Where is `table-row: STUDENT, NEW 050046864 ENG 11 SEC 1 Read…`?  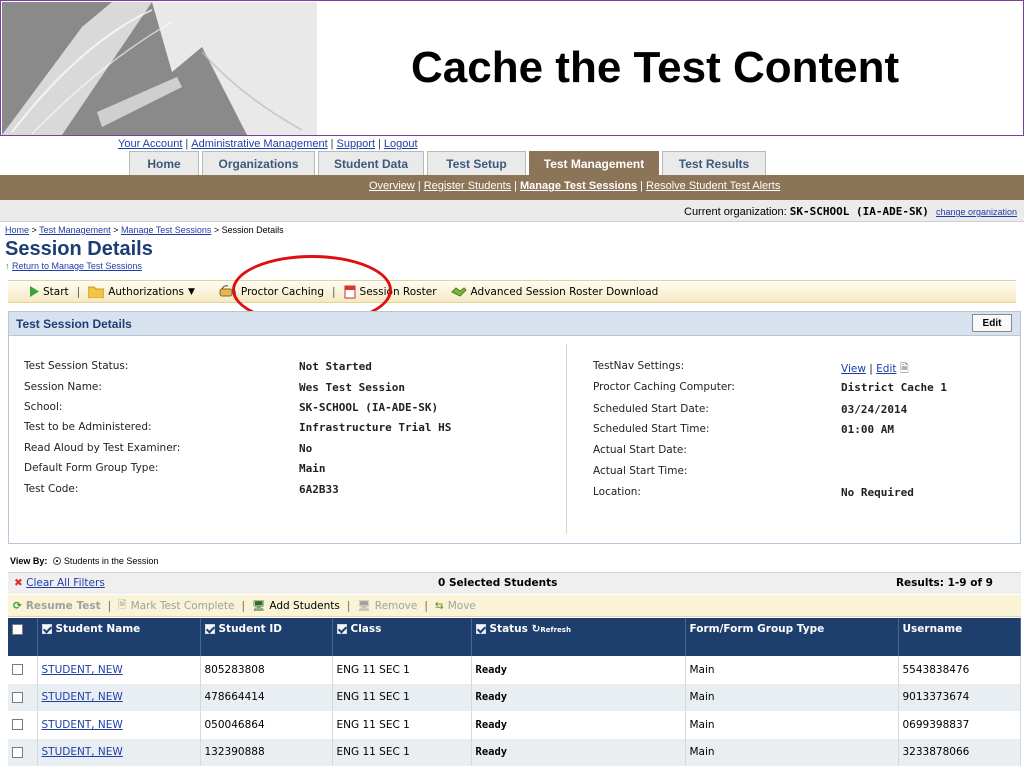
table-row: STUDENT, NEW 050046864 ENG 11 SEC 1 Read… is located at coordinates (514, 725).